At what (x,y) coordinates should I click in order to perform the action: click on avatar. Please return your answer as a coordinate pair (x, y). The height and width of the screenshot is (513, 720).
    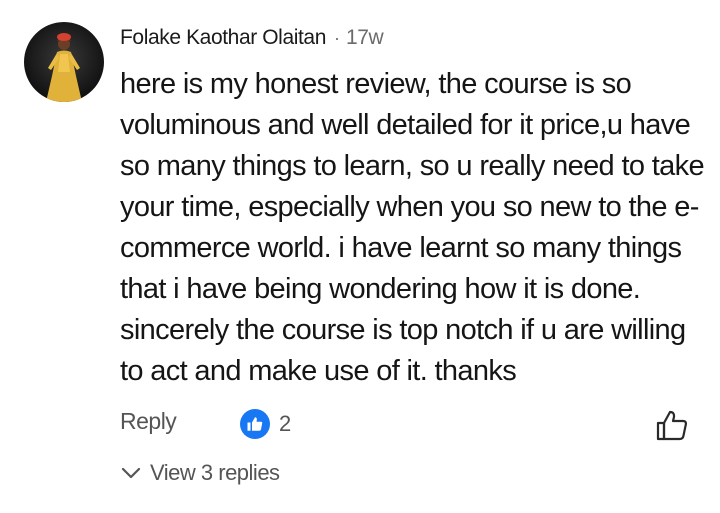
    Looking at the image, I should click on (64, 62).